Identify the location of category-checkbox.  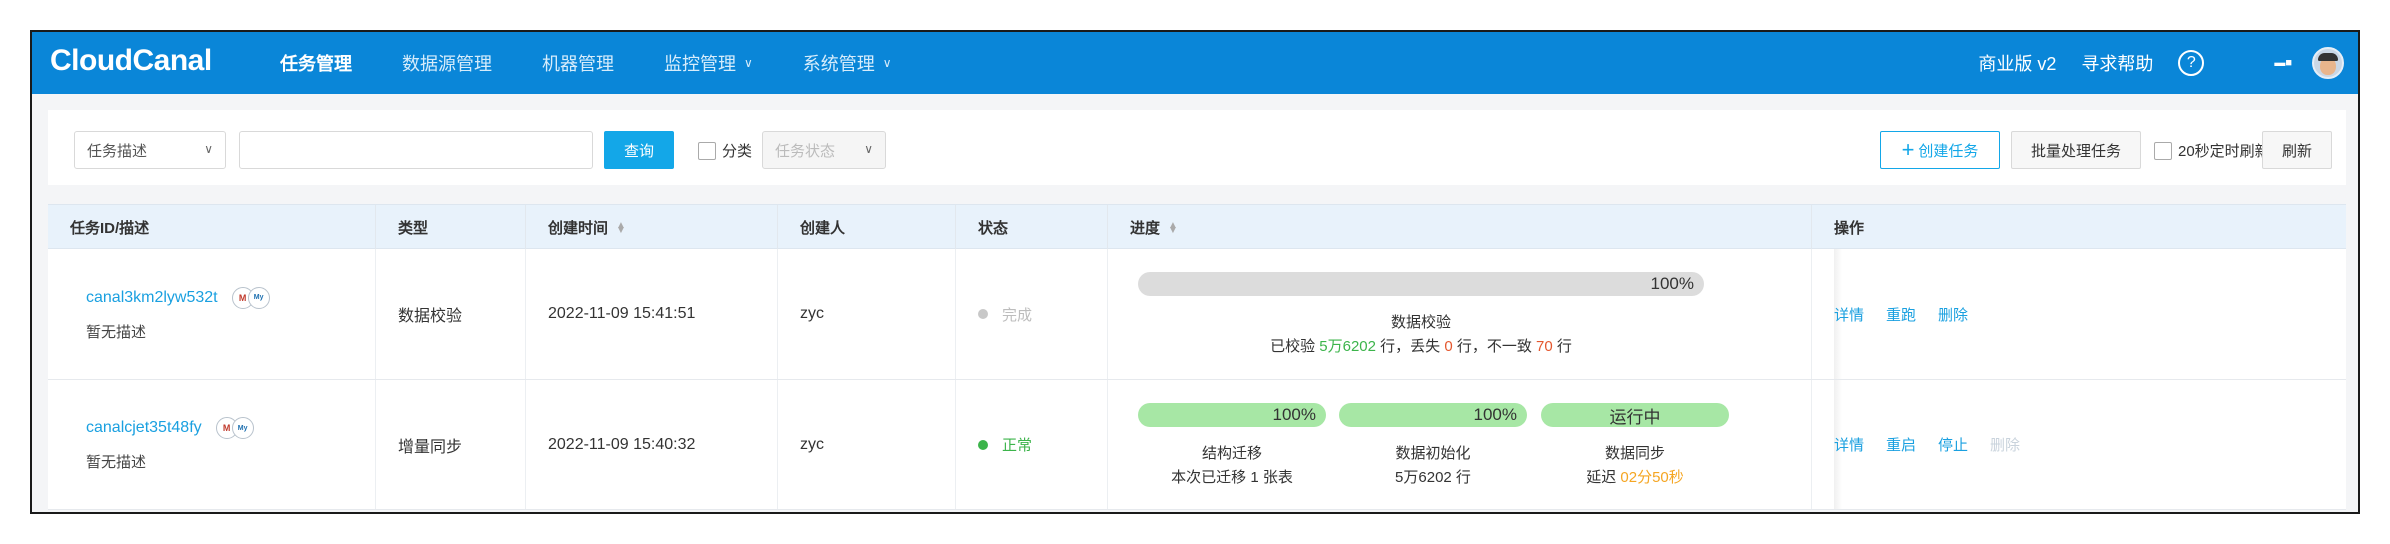
(707, 150).